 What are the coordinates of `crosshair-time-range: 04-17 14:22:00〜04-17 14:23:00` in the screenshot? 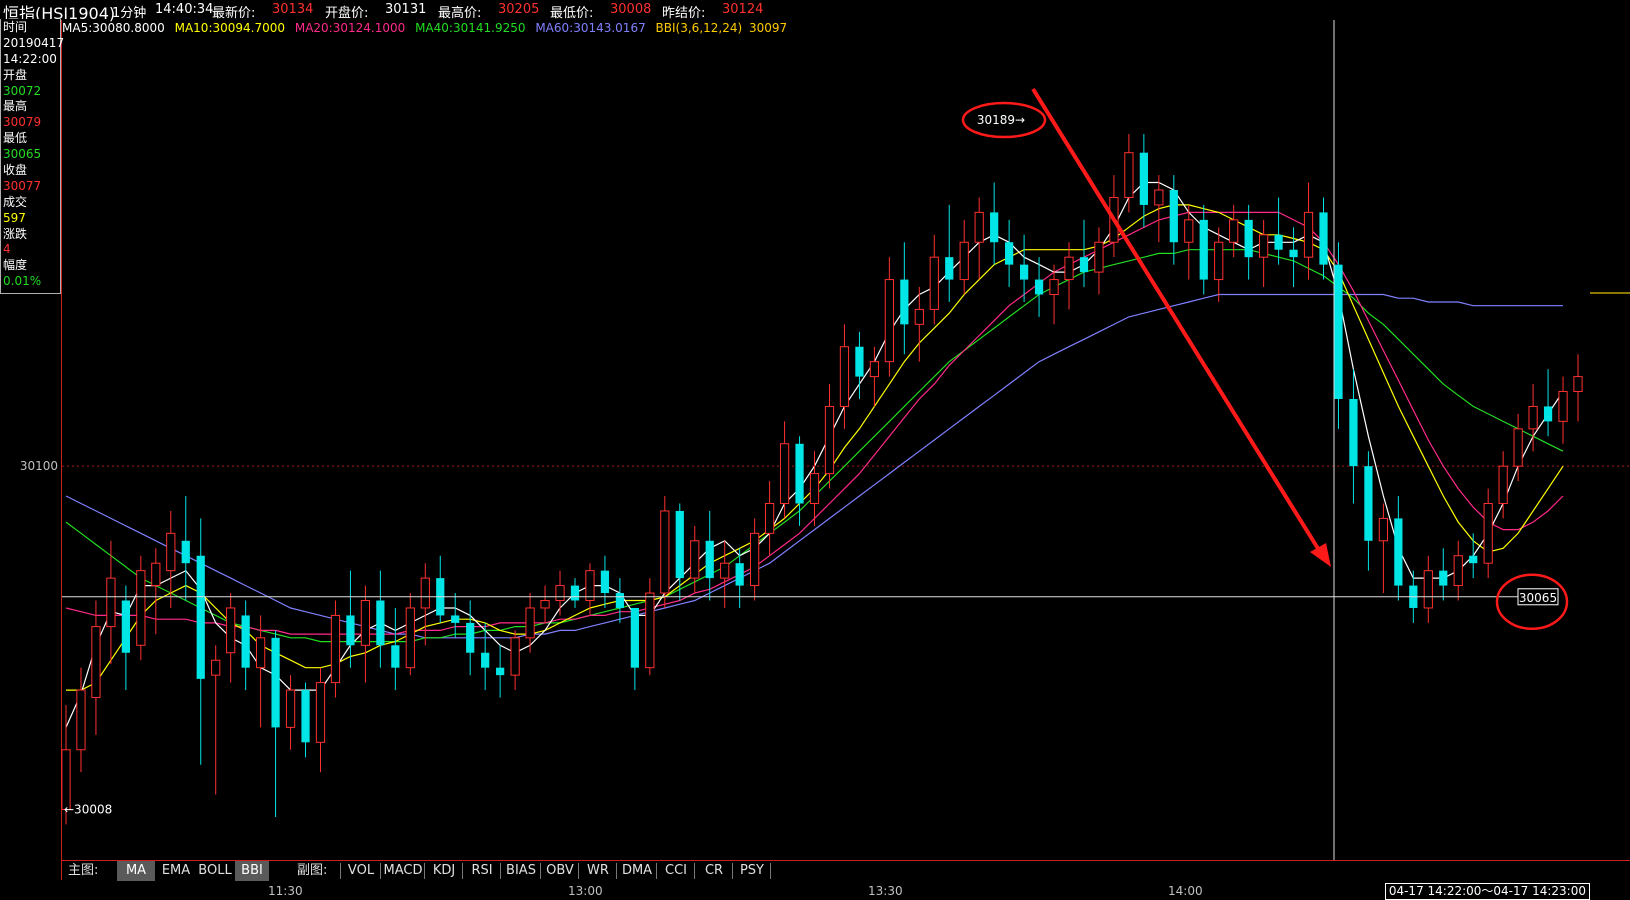 It's located at (1487, 891).